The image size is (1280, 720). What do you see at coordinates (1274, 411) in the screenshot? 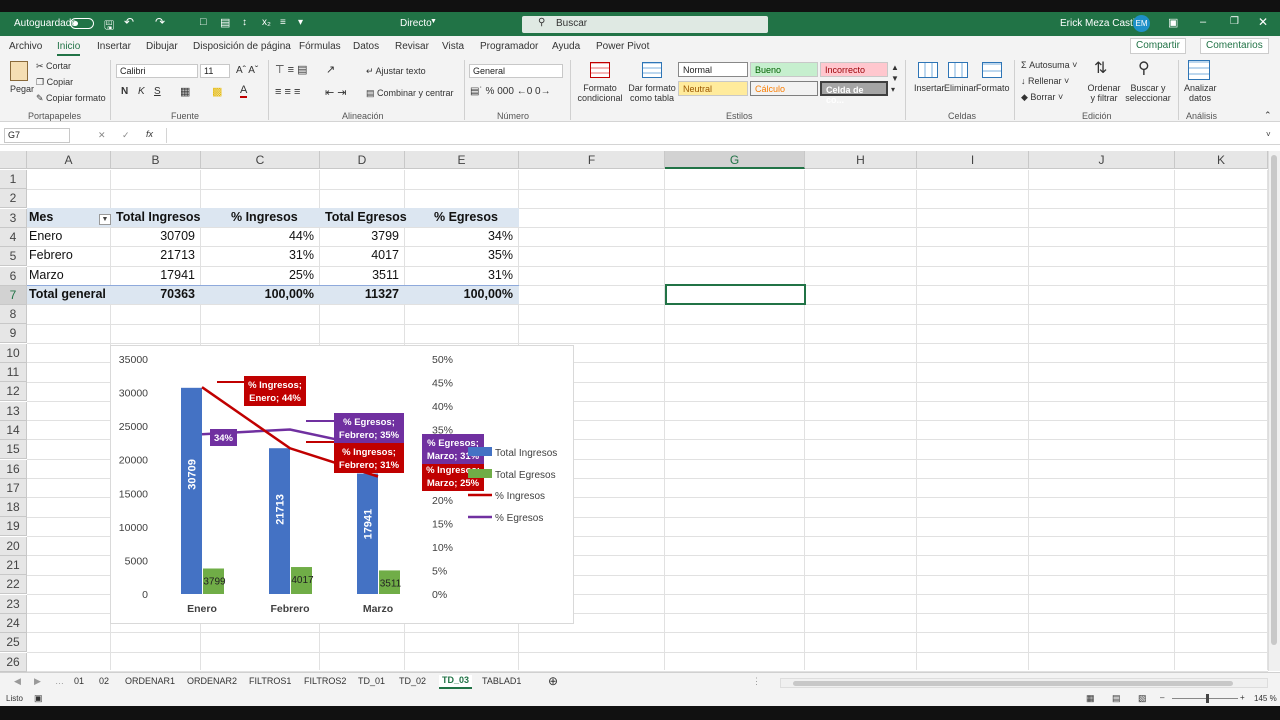
I see `vertical-scrollbar` at bounding box center [1274, 411].